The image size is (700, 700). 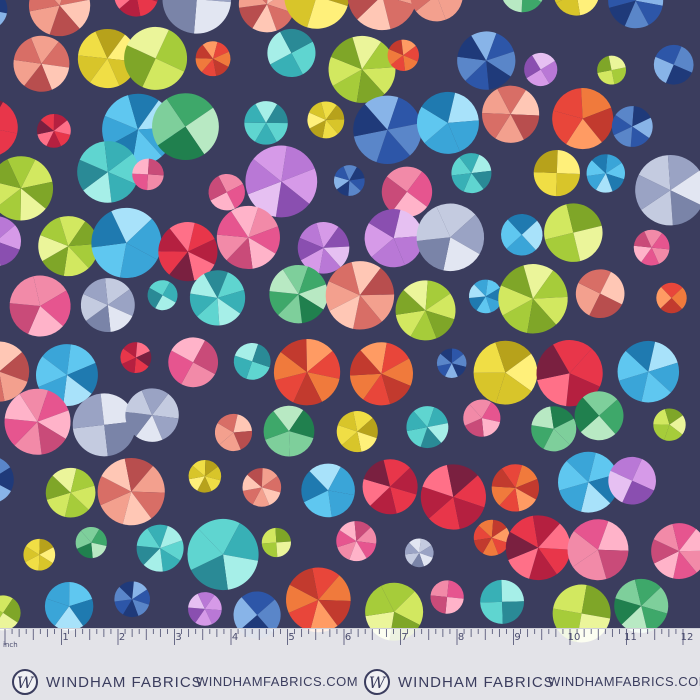 What do you see at coordinates (65, 637) in the screenshot?
I see `ruler-number: 1` at bounding box center [65, 637].